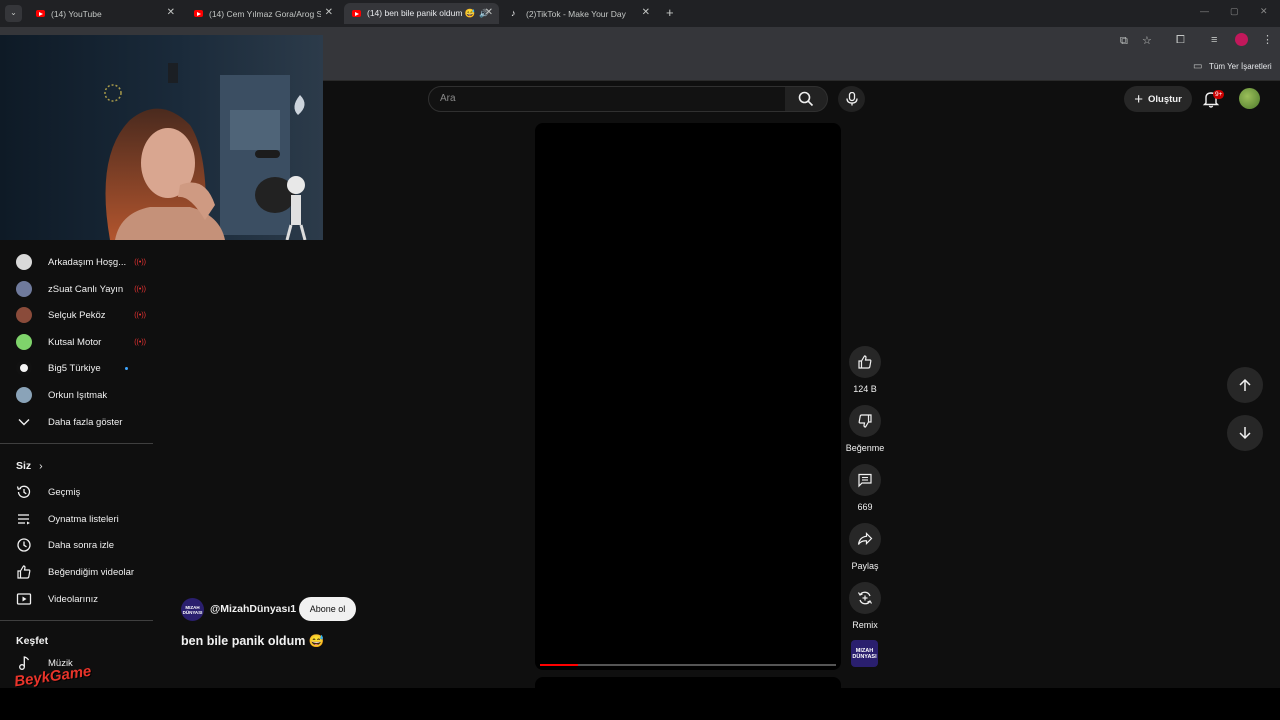  I want to click on webcam-image, so click(161, 137).